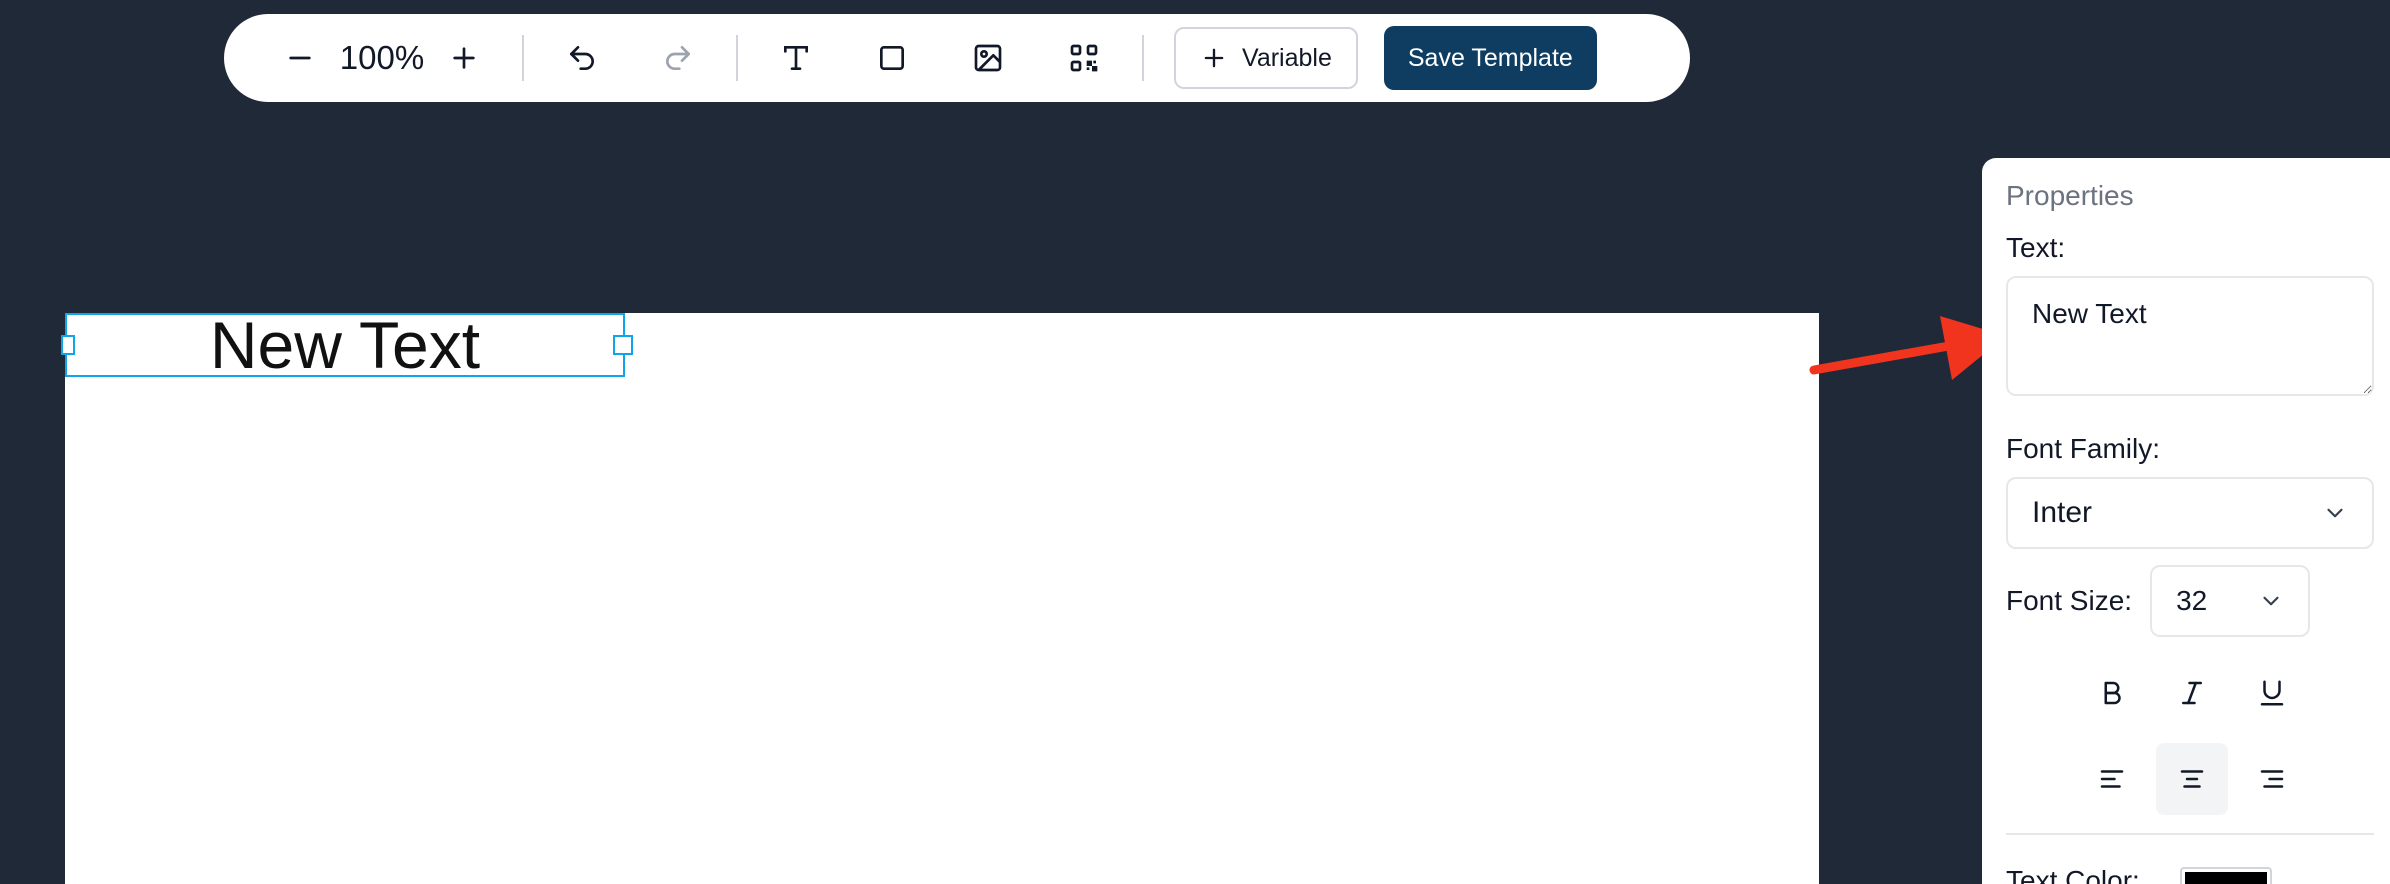 Image resolution: width=2390 pixels, height=884 pixels. I want to click on text-color-swatch, so click(2225, 878).